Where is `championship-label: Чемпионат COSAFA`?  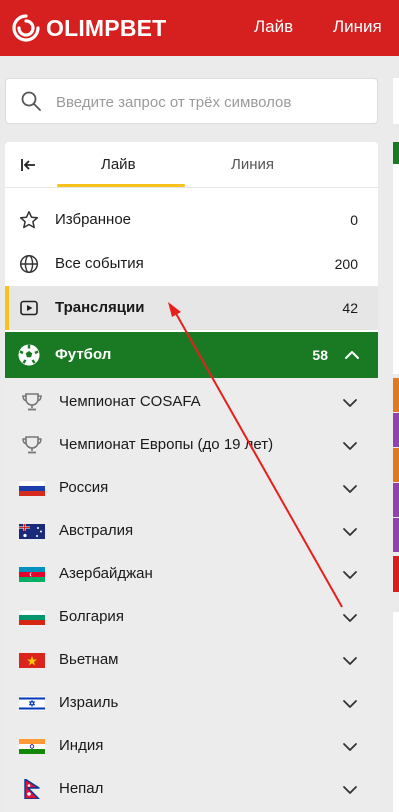
championship-label: Чемпионат COSAFA is located at coordinates (130, 401).